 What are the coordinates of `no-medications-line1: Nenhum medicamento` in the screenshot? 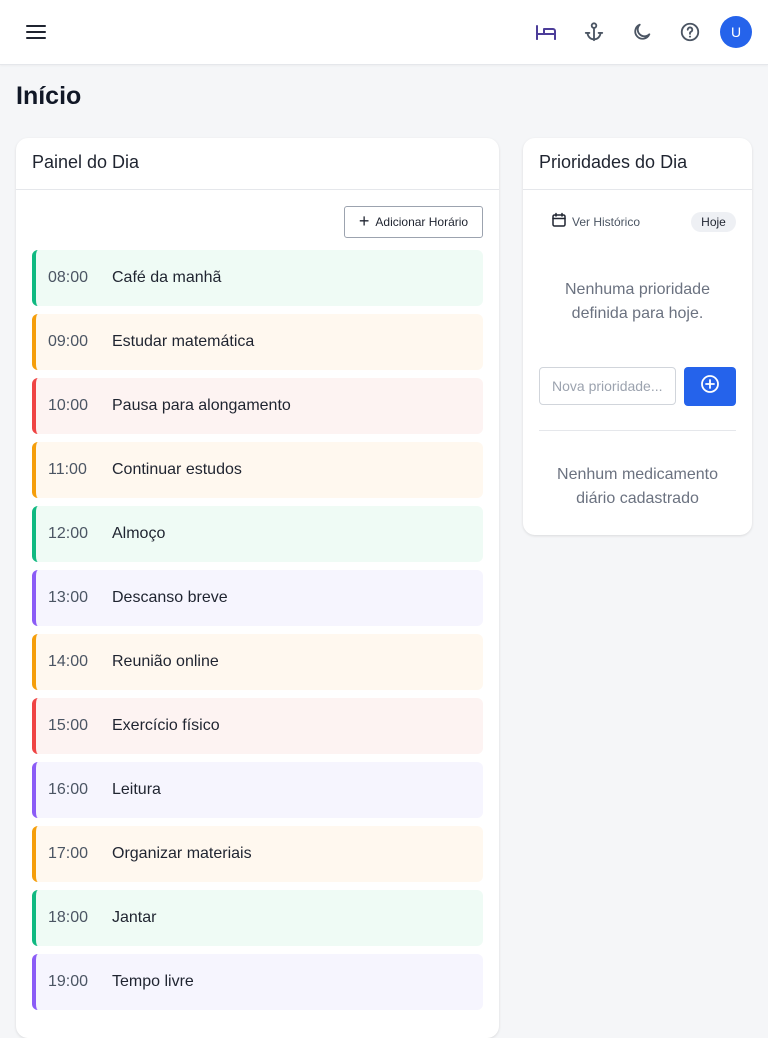 It's located at (637, 474).